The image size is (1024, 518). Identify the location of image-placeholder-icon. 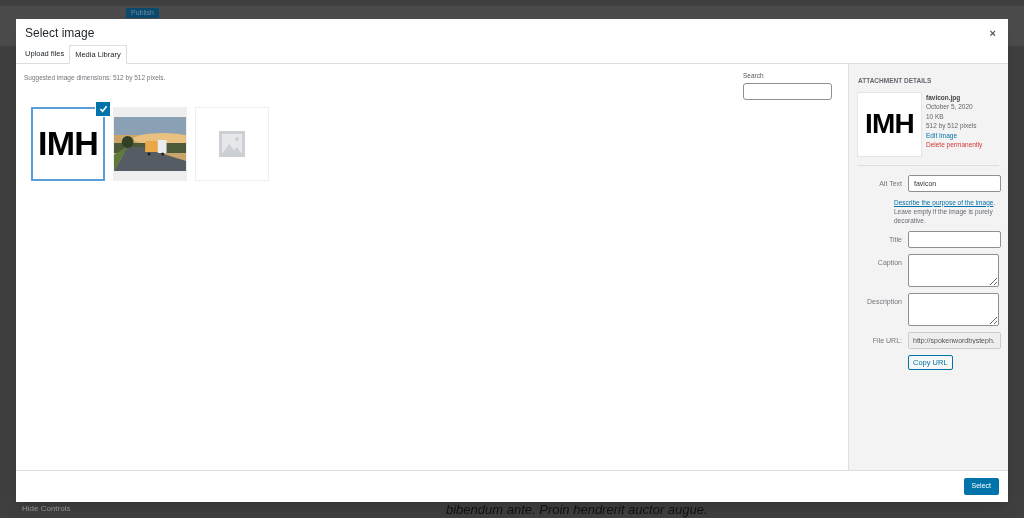
(232, 143).